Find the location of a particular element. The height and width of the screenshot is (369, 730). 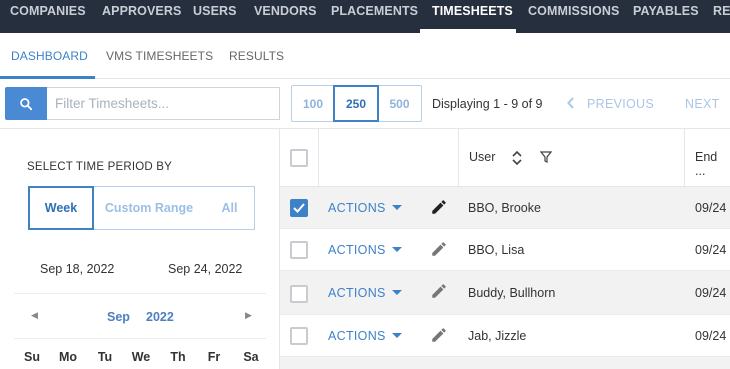

period-label: SELECT TIME PERIOD BY is located at coordinates (100, 167).